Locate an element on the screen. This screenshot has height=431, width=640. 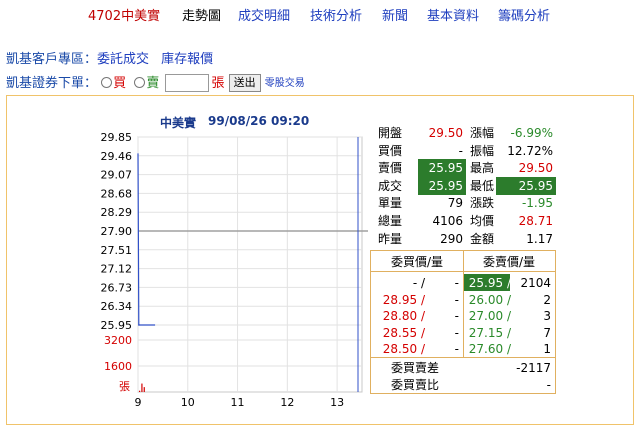
price-tick-label: 29.46 is located at coordinates (117, 156).